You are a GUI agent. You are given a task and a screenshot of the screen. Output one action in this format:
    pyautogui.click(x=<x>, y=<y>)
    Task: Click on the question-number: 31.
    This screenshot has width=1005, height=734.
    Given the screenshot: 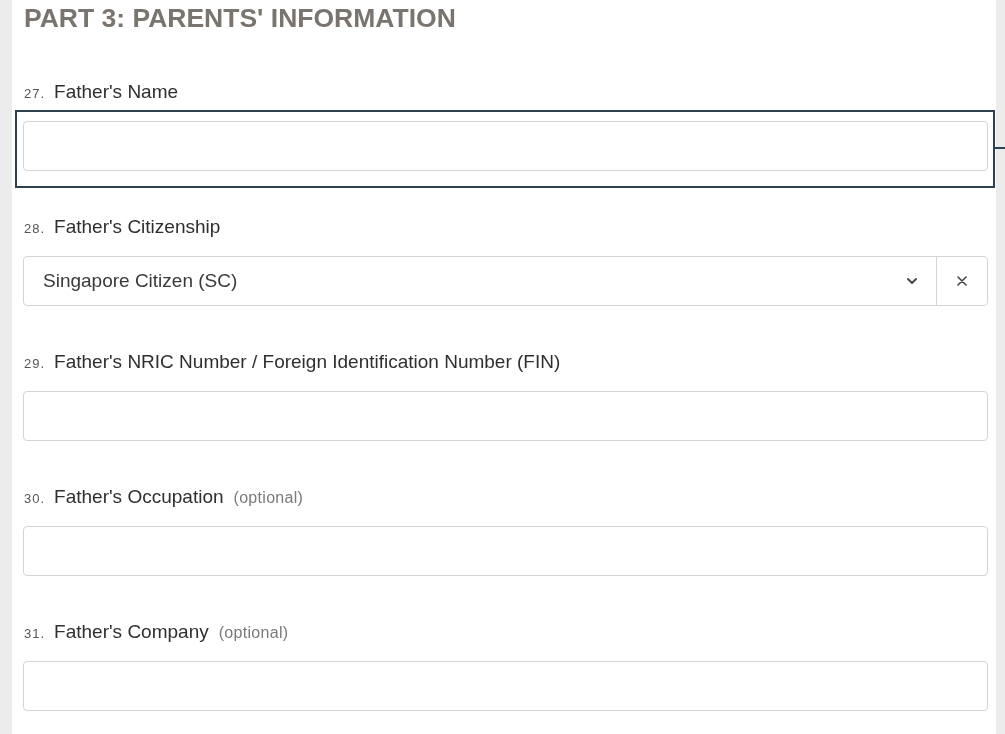 What is the action you would take?
    pyautogui.click(x=35, y=634)
    